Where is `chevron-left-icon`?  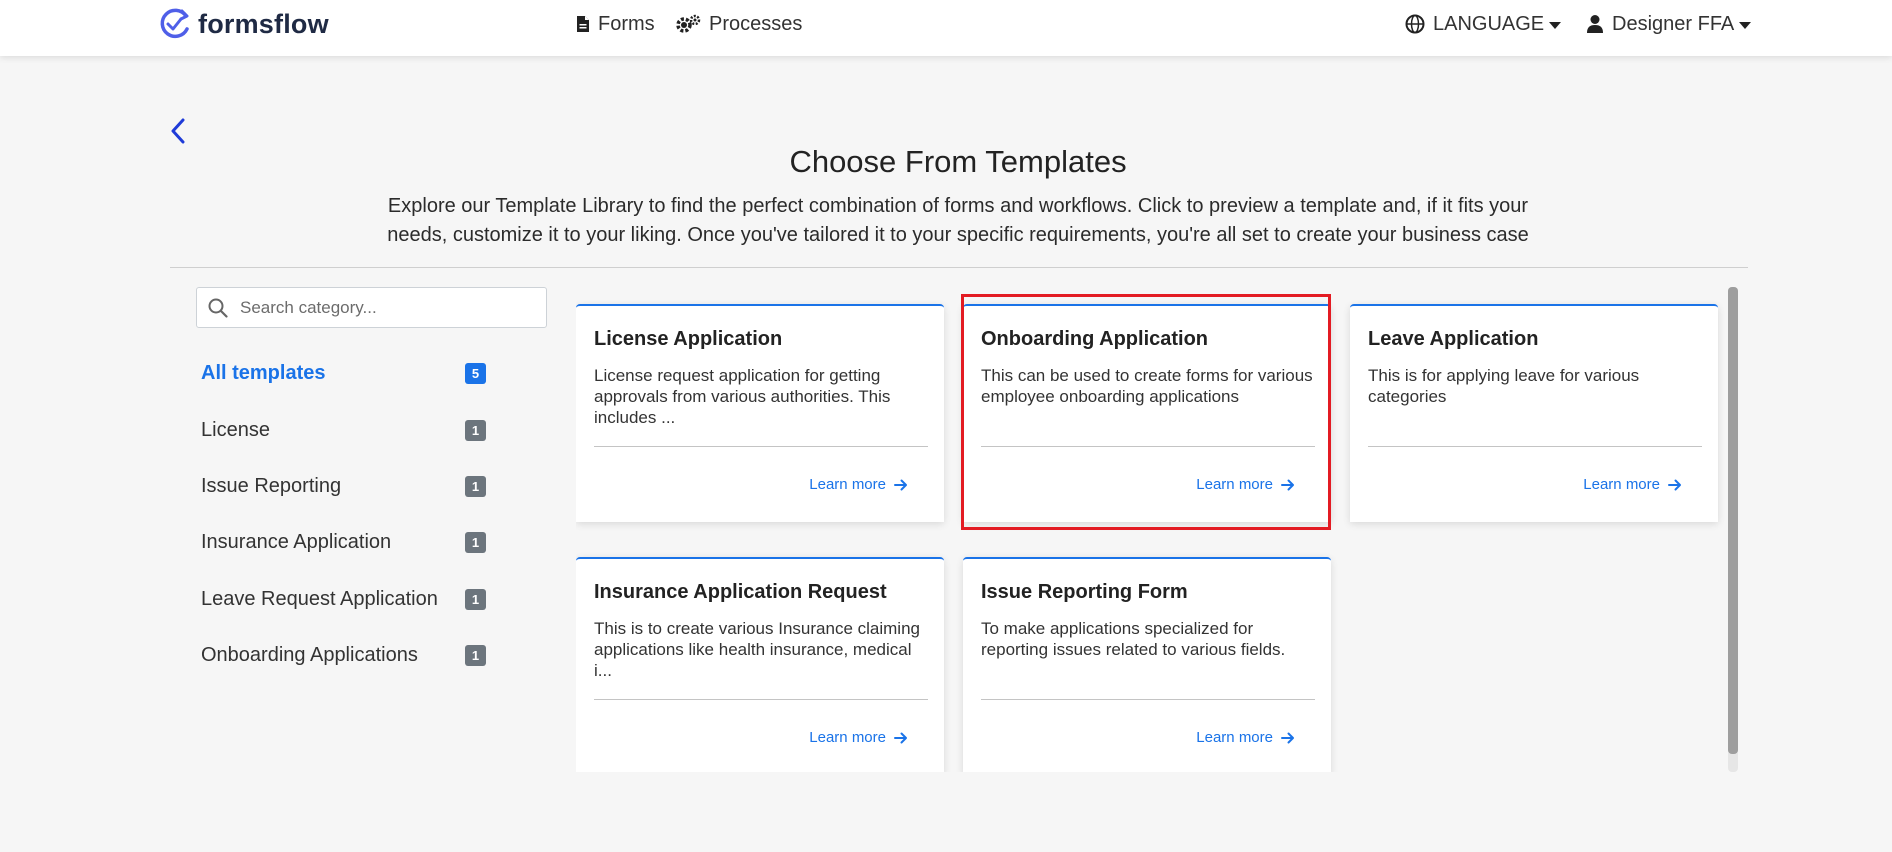 chevron-left-icon is located at coordinates (178, 131).